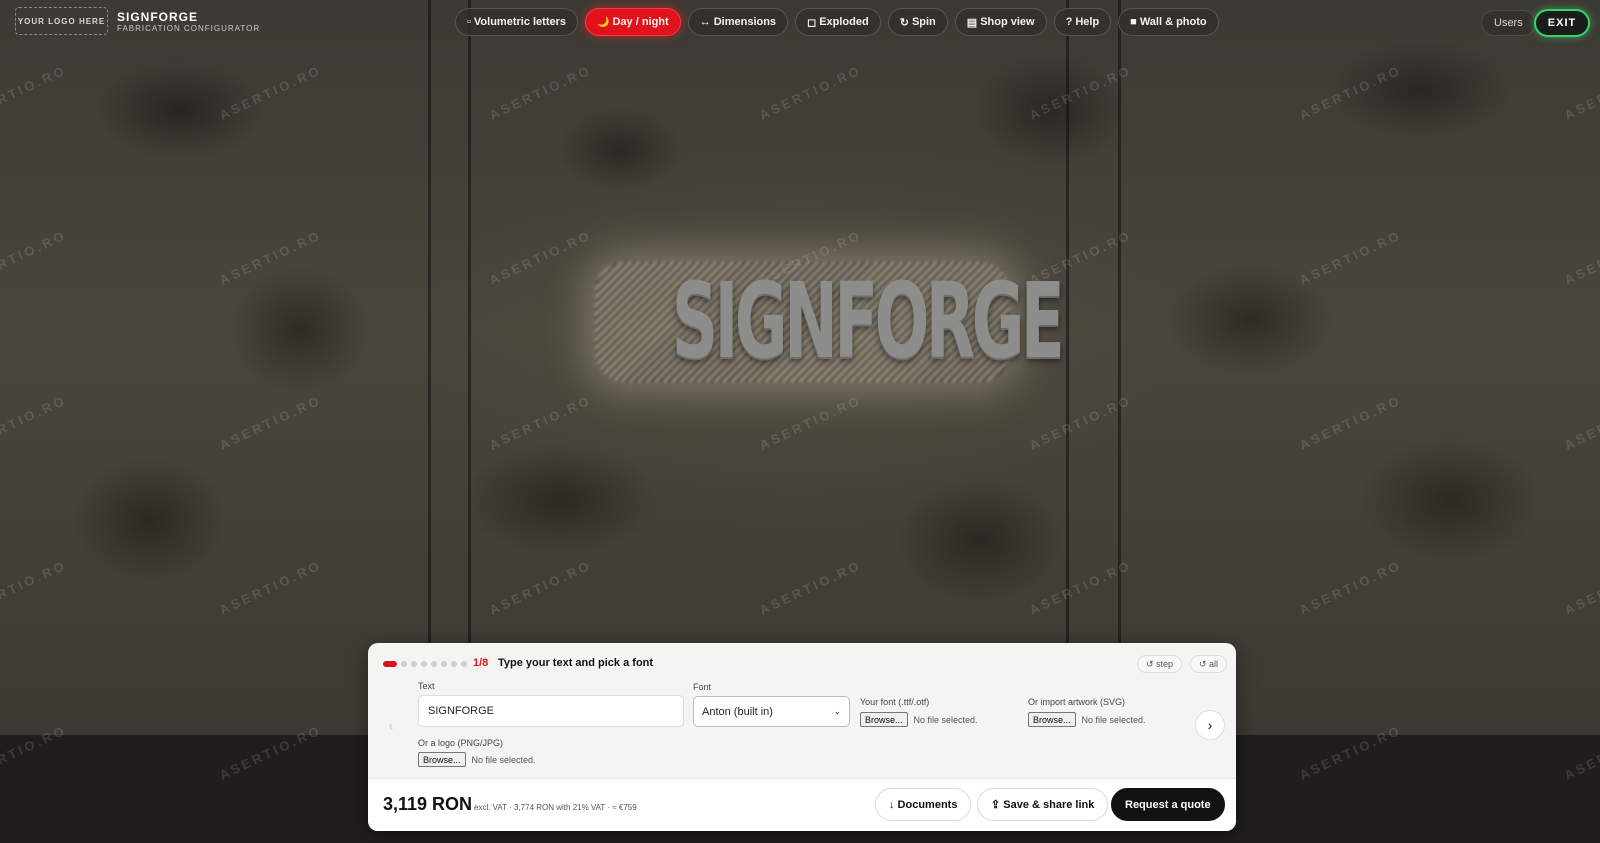  What do you see at coordinates (520, 22) in the screenshot?
I see `toolbar-label: Volumetric letters` at bounding box center [520, 22].